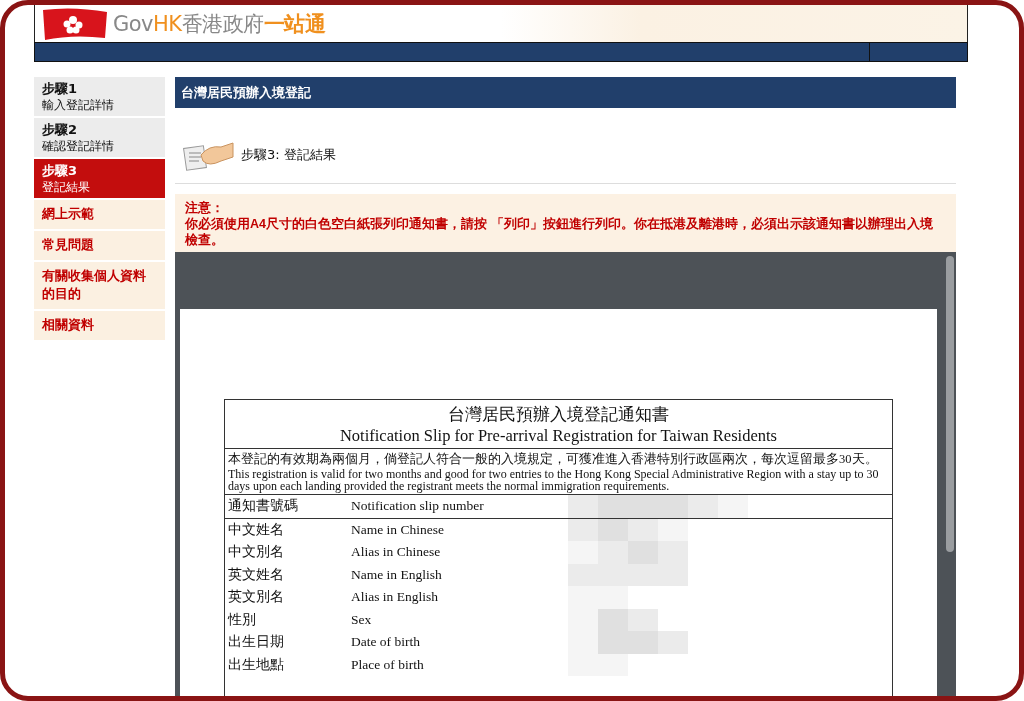 The image size is (1024, 701). Describe the element at coordinates (75, 23) in the screenshot. I see `flag-icon` at that location.